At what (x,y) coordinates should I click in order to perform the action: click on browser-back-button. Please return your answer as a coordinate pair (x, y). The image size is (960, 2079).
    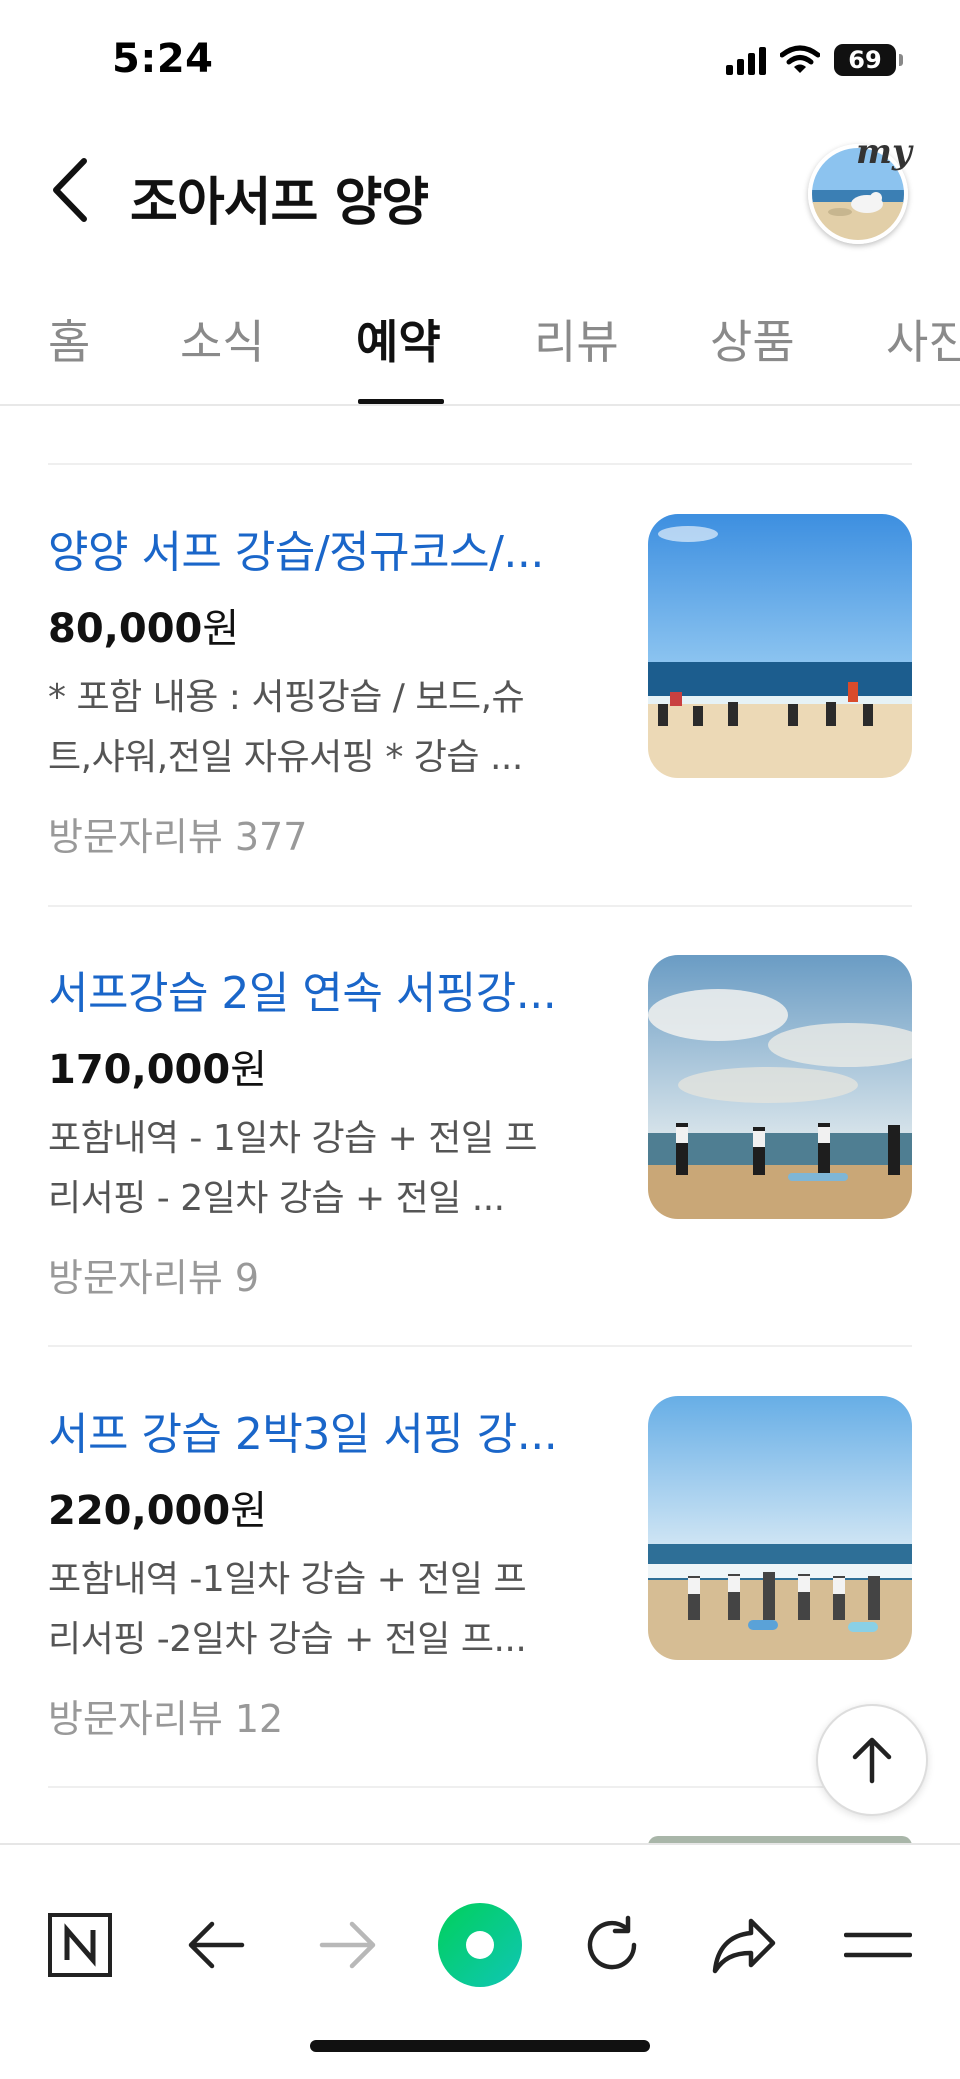
    Looking at the image, I should click on (216, 1945).